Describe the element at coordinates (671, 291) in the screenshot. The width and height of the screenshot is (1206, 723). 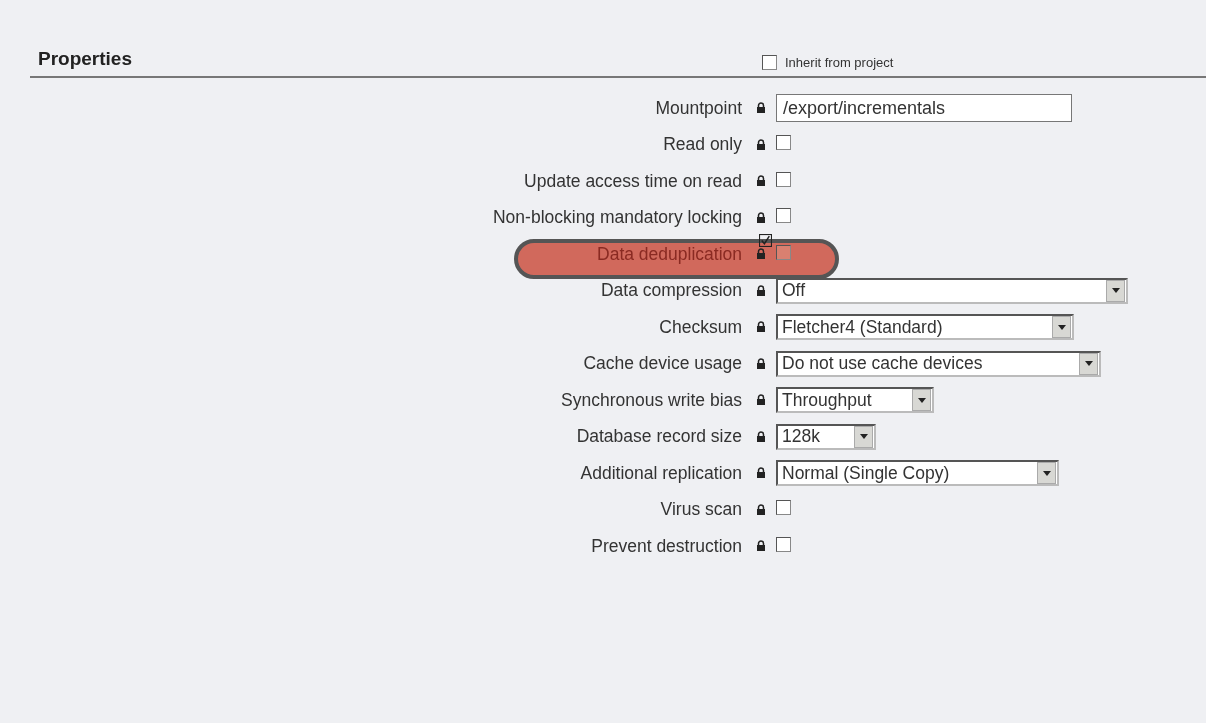
I see `field-label: Data compression` at that location.